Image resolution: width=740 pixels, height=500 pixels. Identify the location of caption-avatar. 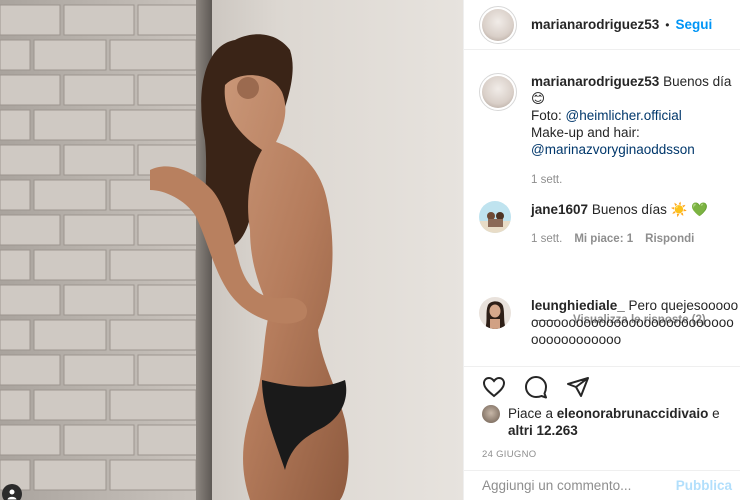
(498, 92).